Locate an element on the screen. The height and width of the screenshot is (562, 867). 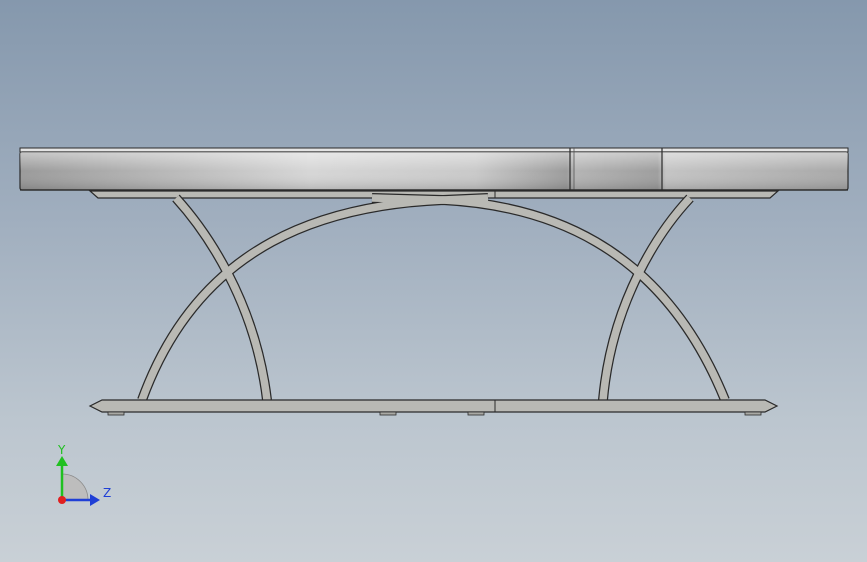
orientation-triad: Y Z is located at coordinates (83, 474).